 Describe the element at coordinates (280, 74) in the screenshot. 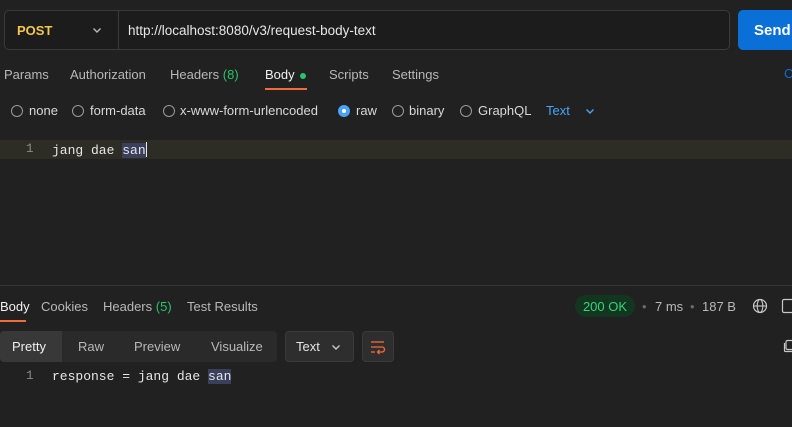

I see `tab-body-label: Body` at that location.